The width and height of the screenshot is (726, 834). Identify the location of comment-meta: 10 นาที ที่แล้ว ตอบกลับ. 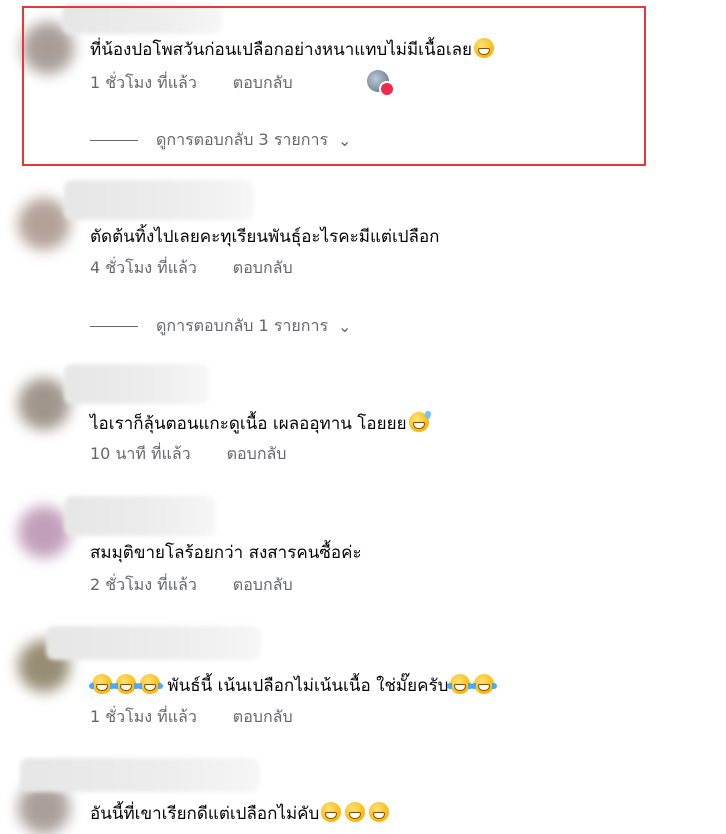
(188, 454).